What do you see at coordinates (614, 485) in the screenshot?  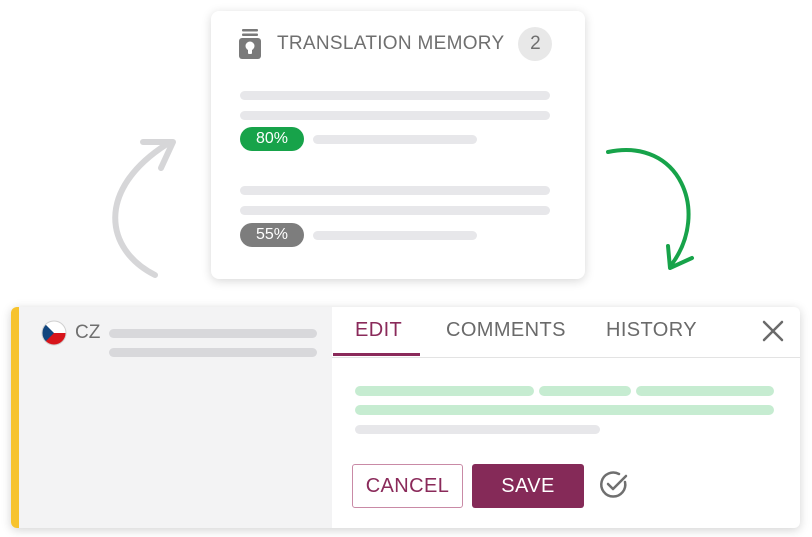 I see `check-circle-icon` at bounding box center [614, 485].